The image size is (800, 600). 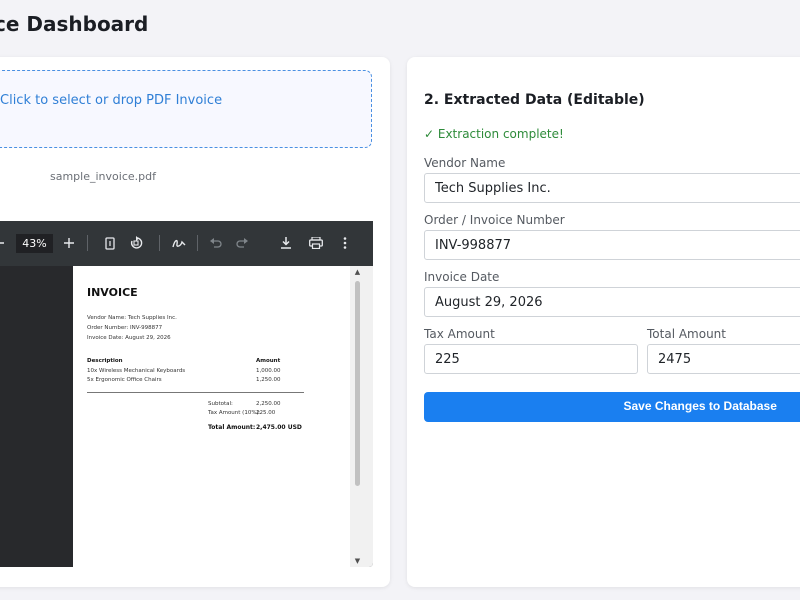 What do you see at coordinates (132, 318) in the screenshot?
I see `invoice-vendor-line: Vendor Name: Tech Supplies Inc.` at bounding box center [132, 318].